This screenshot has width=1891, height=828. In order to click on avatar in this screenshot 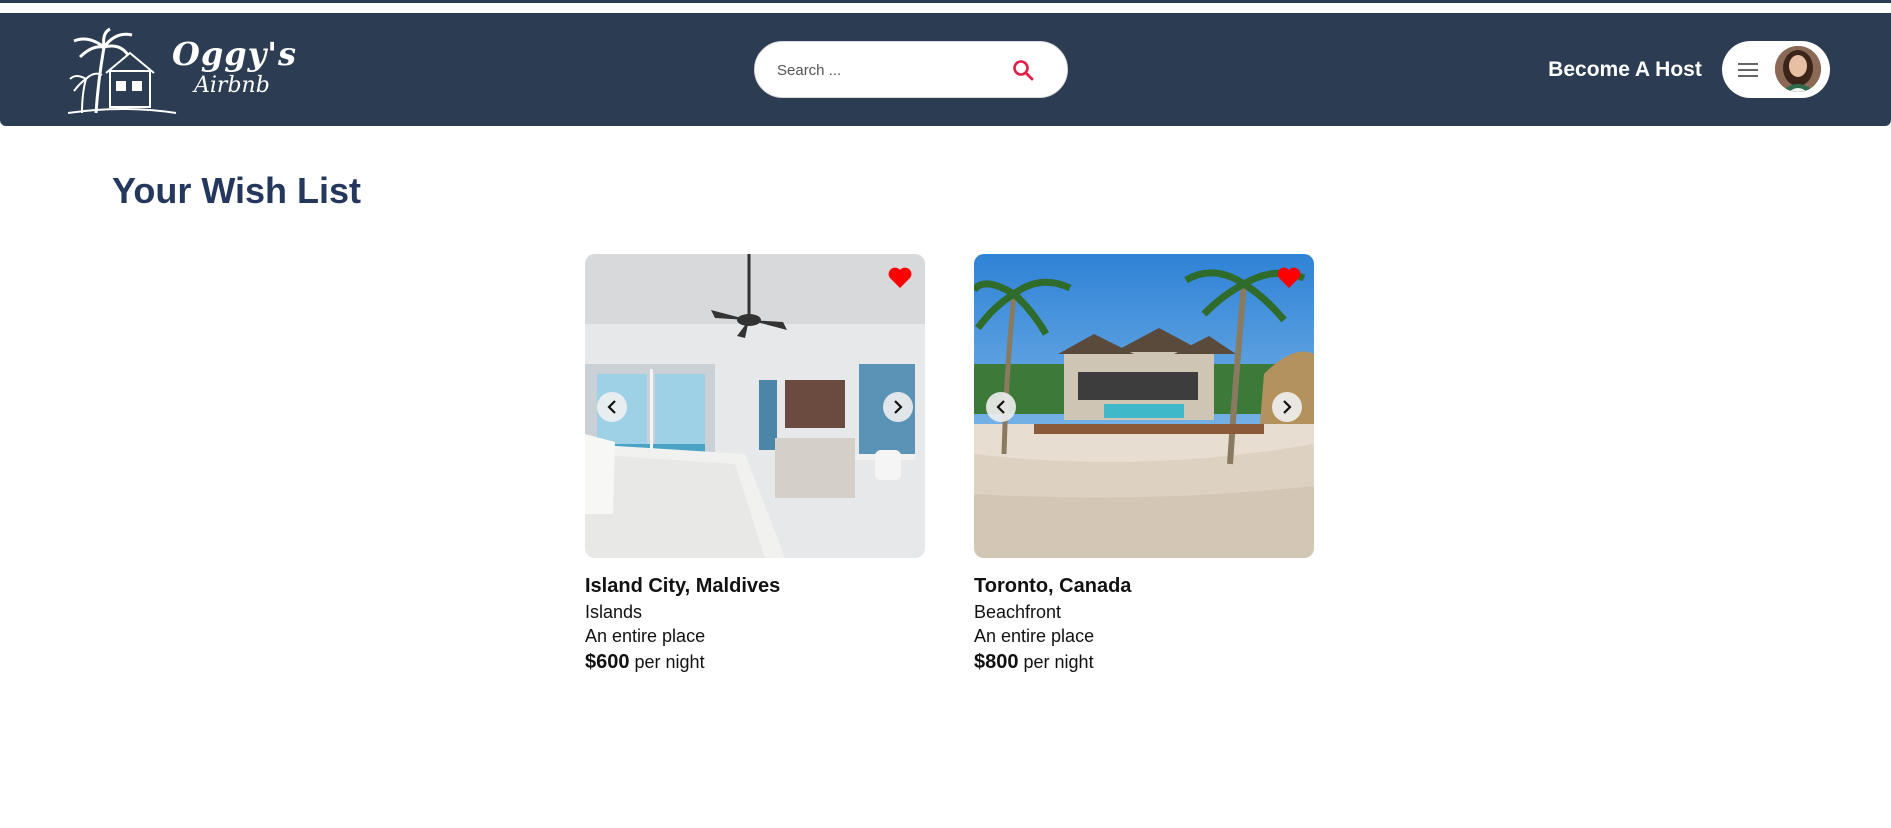, I will do `click(1798, 69)`.